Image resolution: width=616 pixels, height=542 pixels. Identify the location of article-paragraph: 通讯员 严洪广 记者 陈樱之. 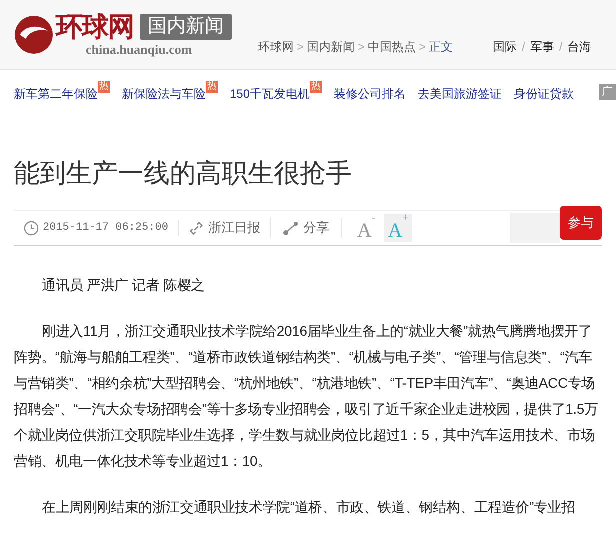
(123, 285).